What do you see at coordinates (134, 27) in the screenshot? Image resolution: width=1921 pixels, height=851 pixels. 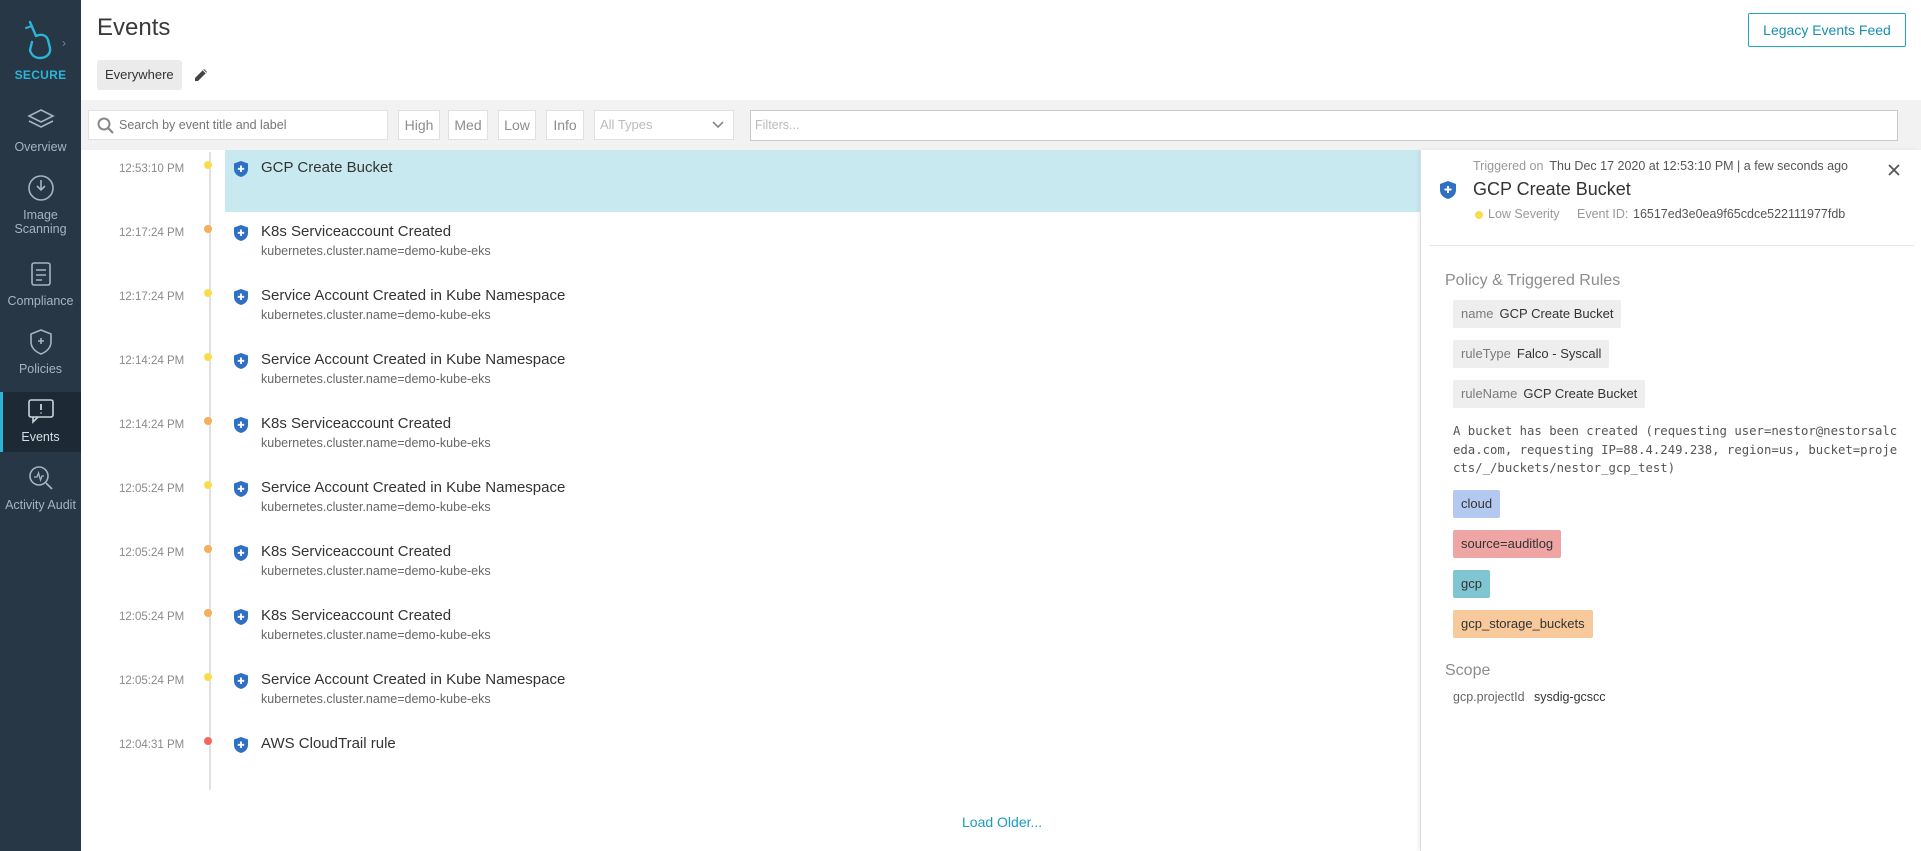 I see `page-title: Events` at bounding box center [134, 27].